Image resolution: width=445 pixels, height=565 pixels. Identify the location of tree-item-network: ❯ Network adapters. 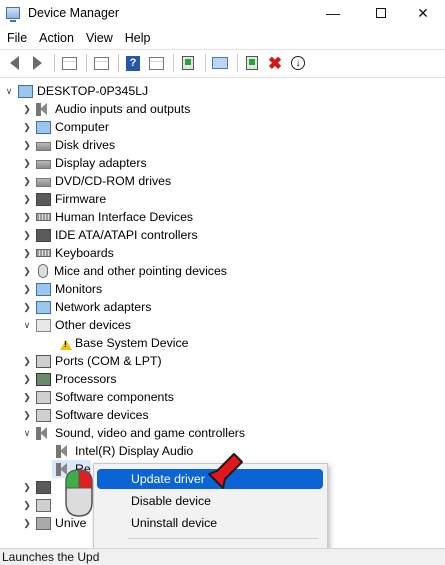
(86, 307).